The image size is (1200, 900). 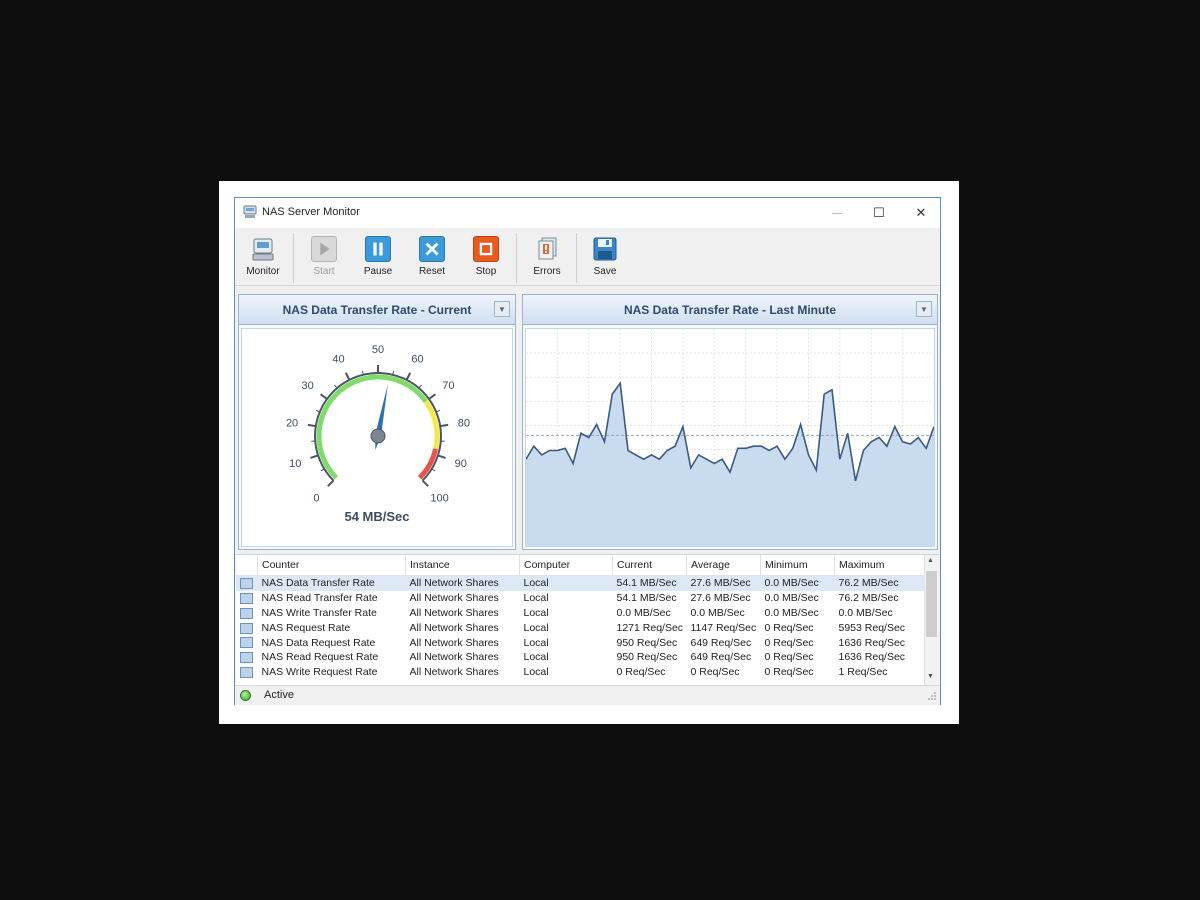 What do you see at coordinates (647, 657) in the screenshot?
I see `cell-current: 950 Req/Sec` at bounding box center [647, 657].